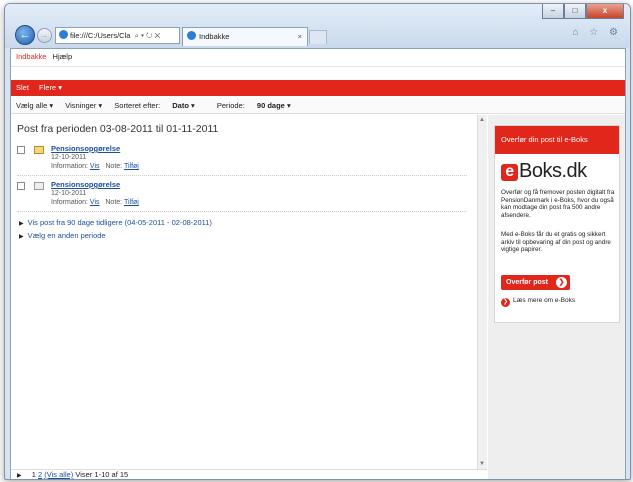  What do you see at coordinates (575, 11) in the screenshot?
I see `maximize-button: □` at bounding box center [575, 11].